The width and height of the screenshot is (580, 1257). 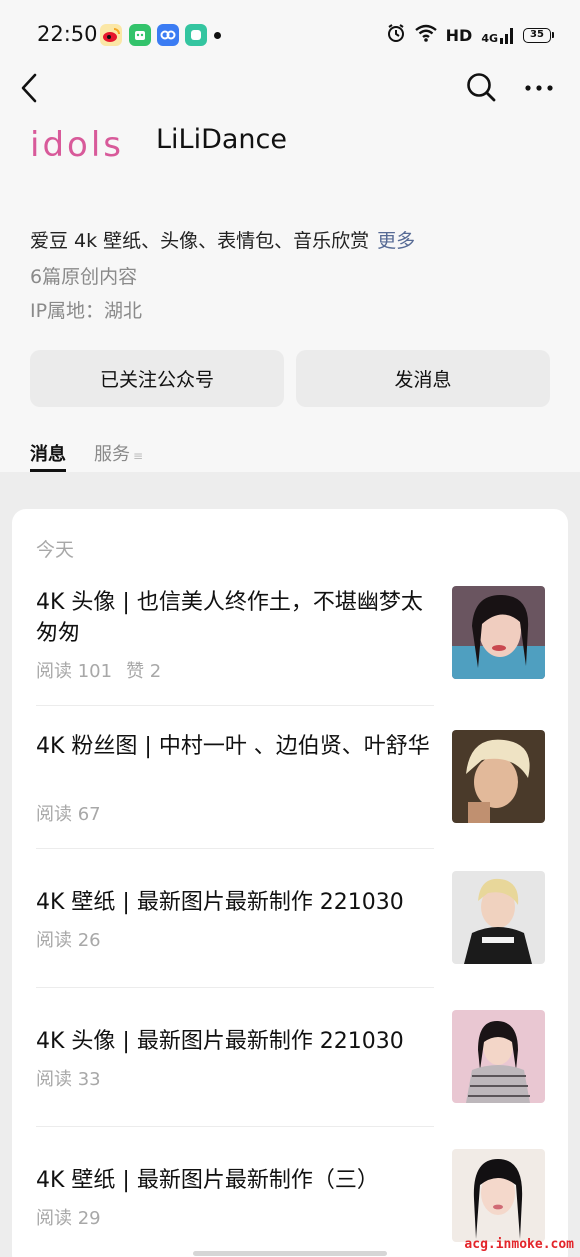 What do you see at coordinates (157, 378) in the screenshot?
I see `followed-account-button: 已关注公众号` at bounding box center [157, 378].